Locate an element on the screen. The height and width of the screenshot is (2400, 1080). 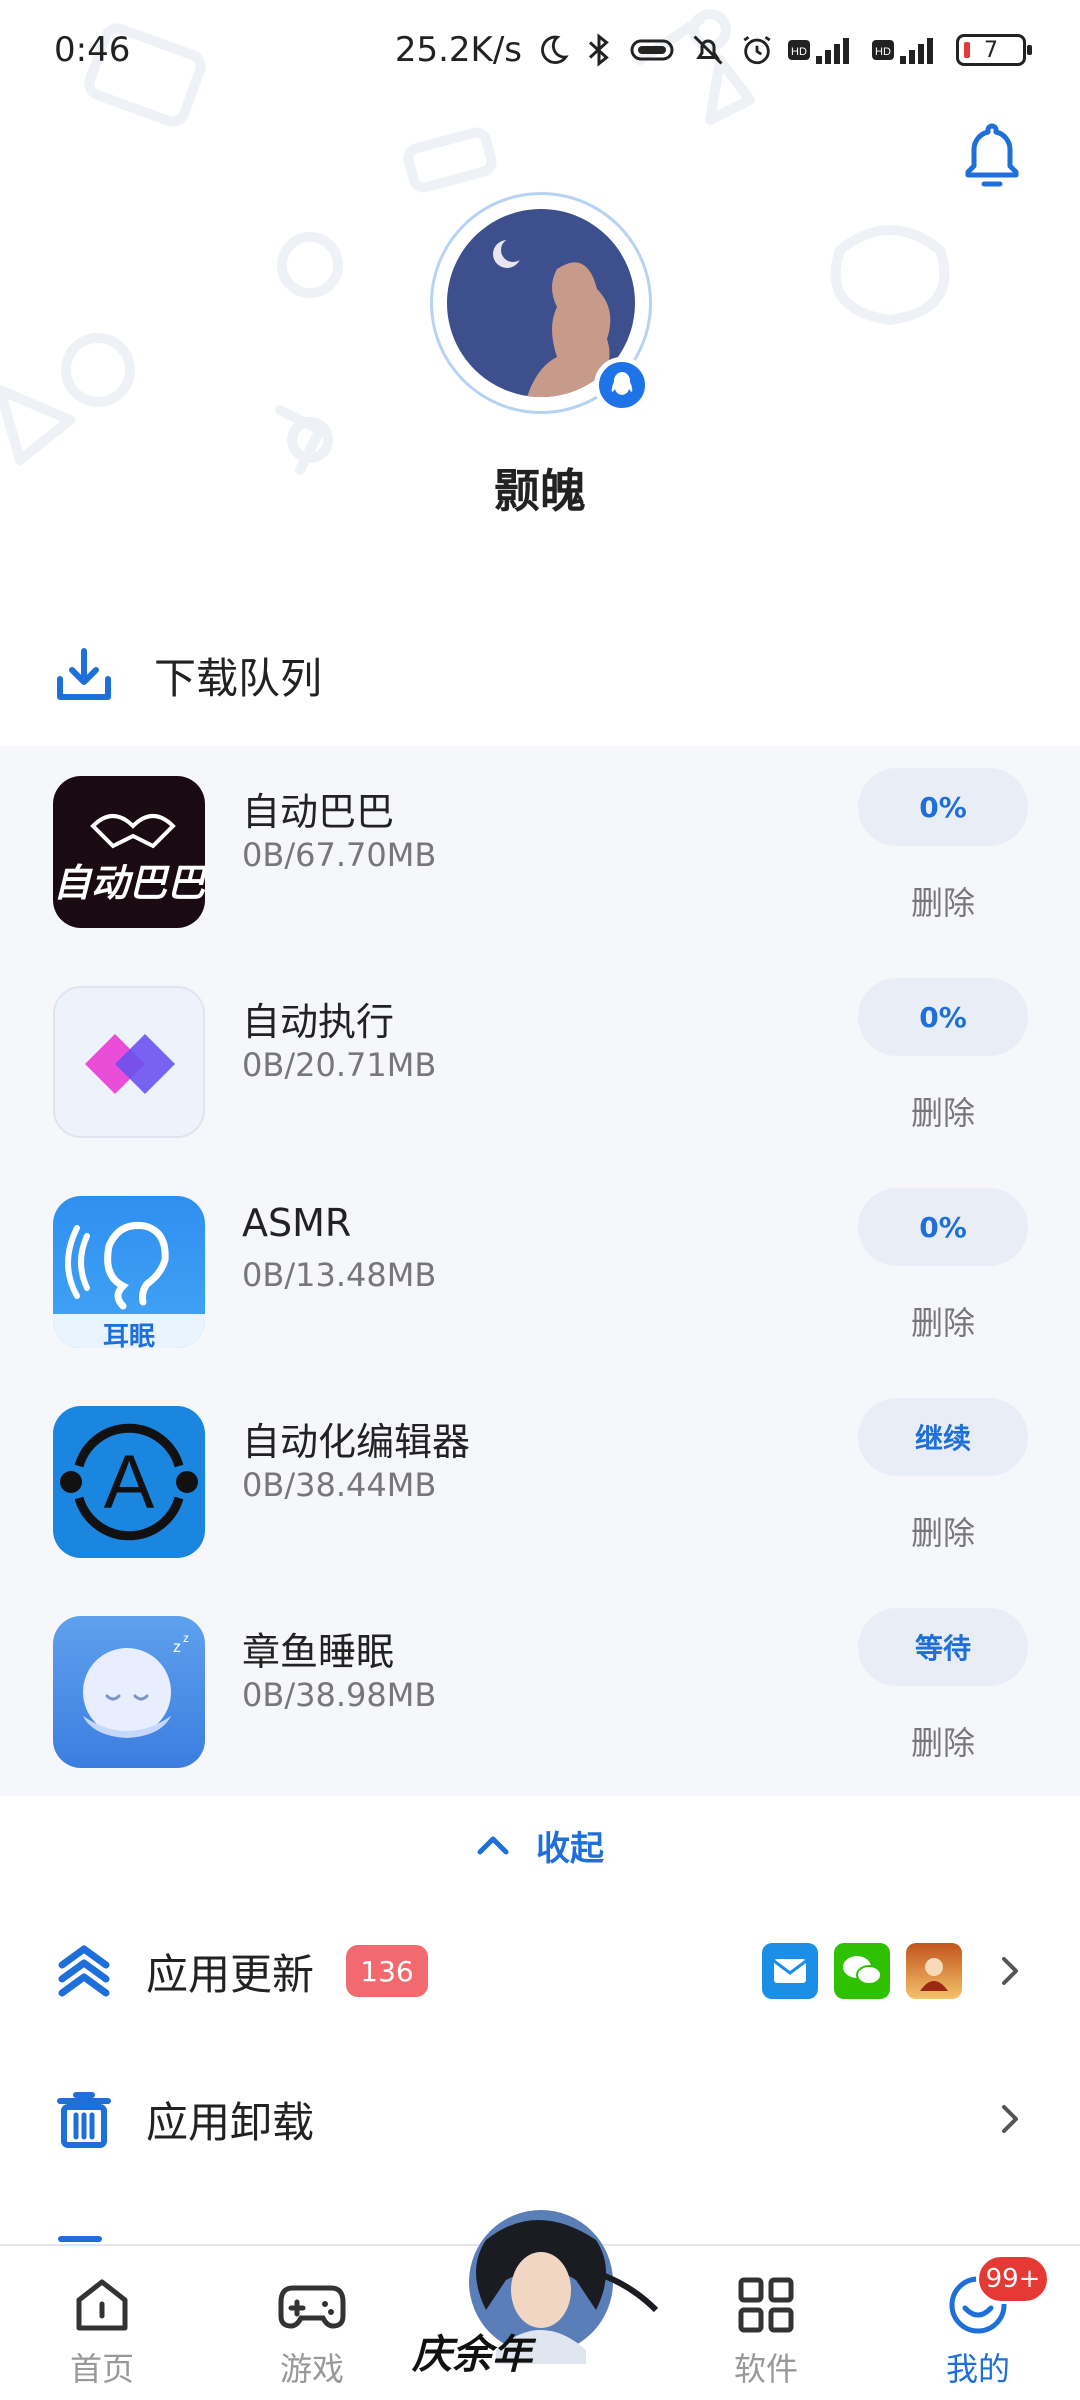
network-speed: 25.2K/s is located at coordinates (458, 50).